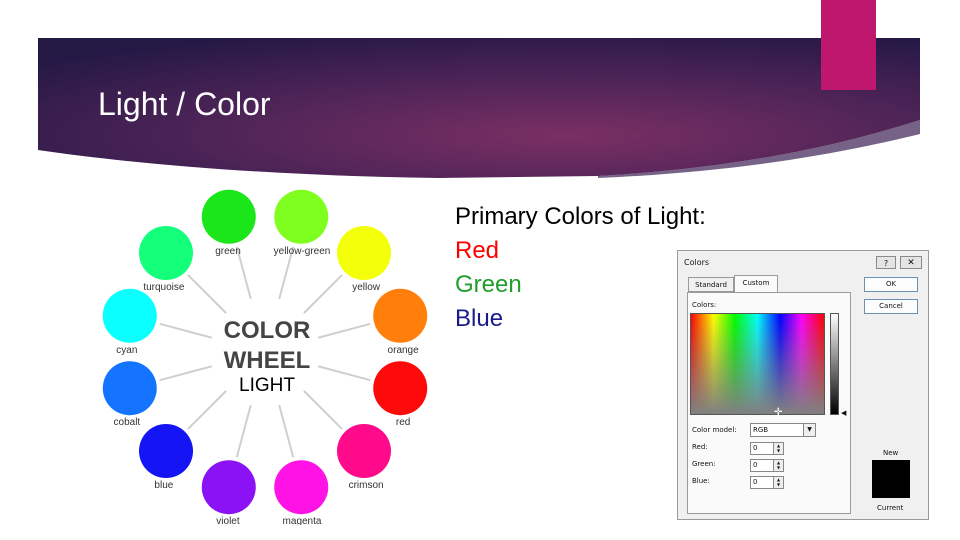 This screenshot has height=540, width=960. What do you see at coordinates (580, 268) in the screenshot?
I see `primary-colors: Primary Colors of Light: Red Green Blue` at bounding box center [580, 268].